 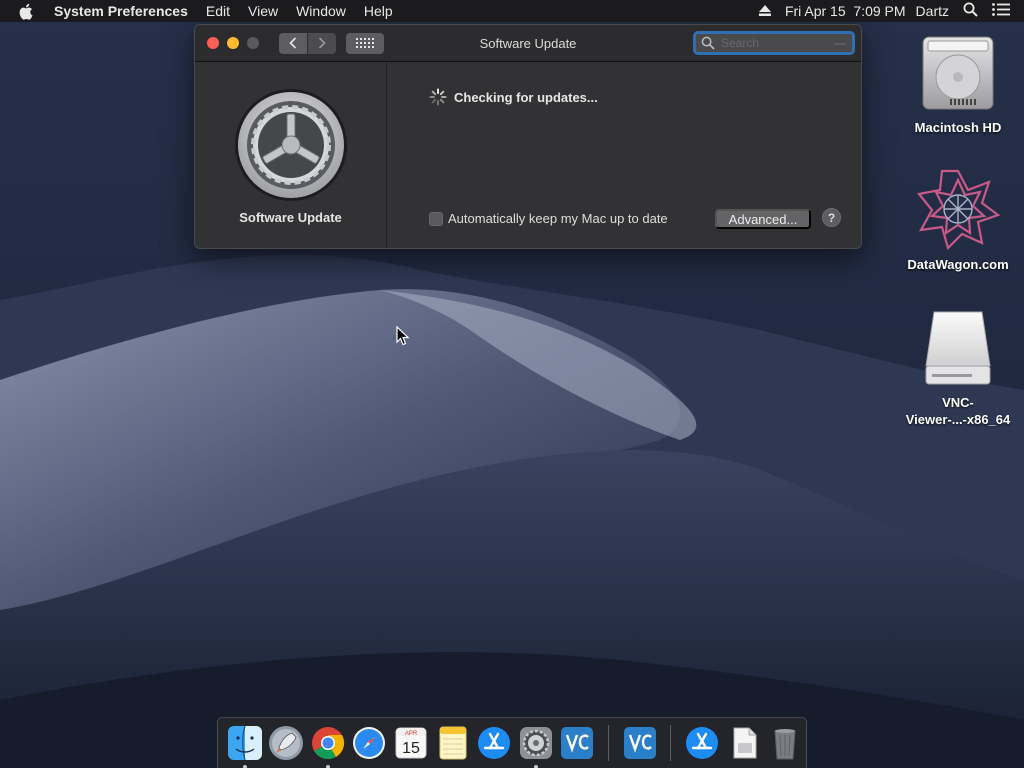 I want to click on auto-update-row: Automatically keep my Mac up to date, so click(x=548, y=218).